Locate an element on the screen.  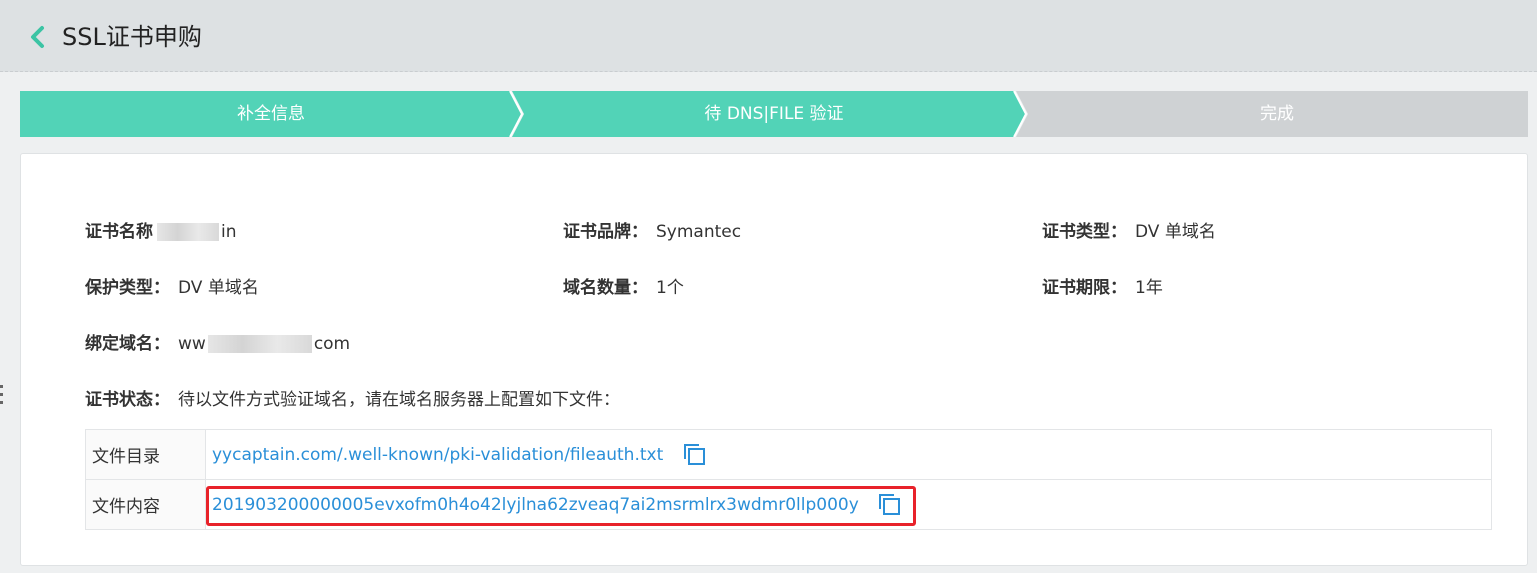
cert-name-label: 证书名称 is located at coordinates (119, 232).